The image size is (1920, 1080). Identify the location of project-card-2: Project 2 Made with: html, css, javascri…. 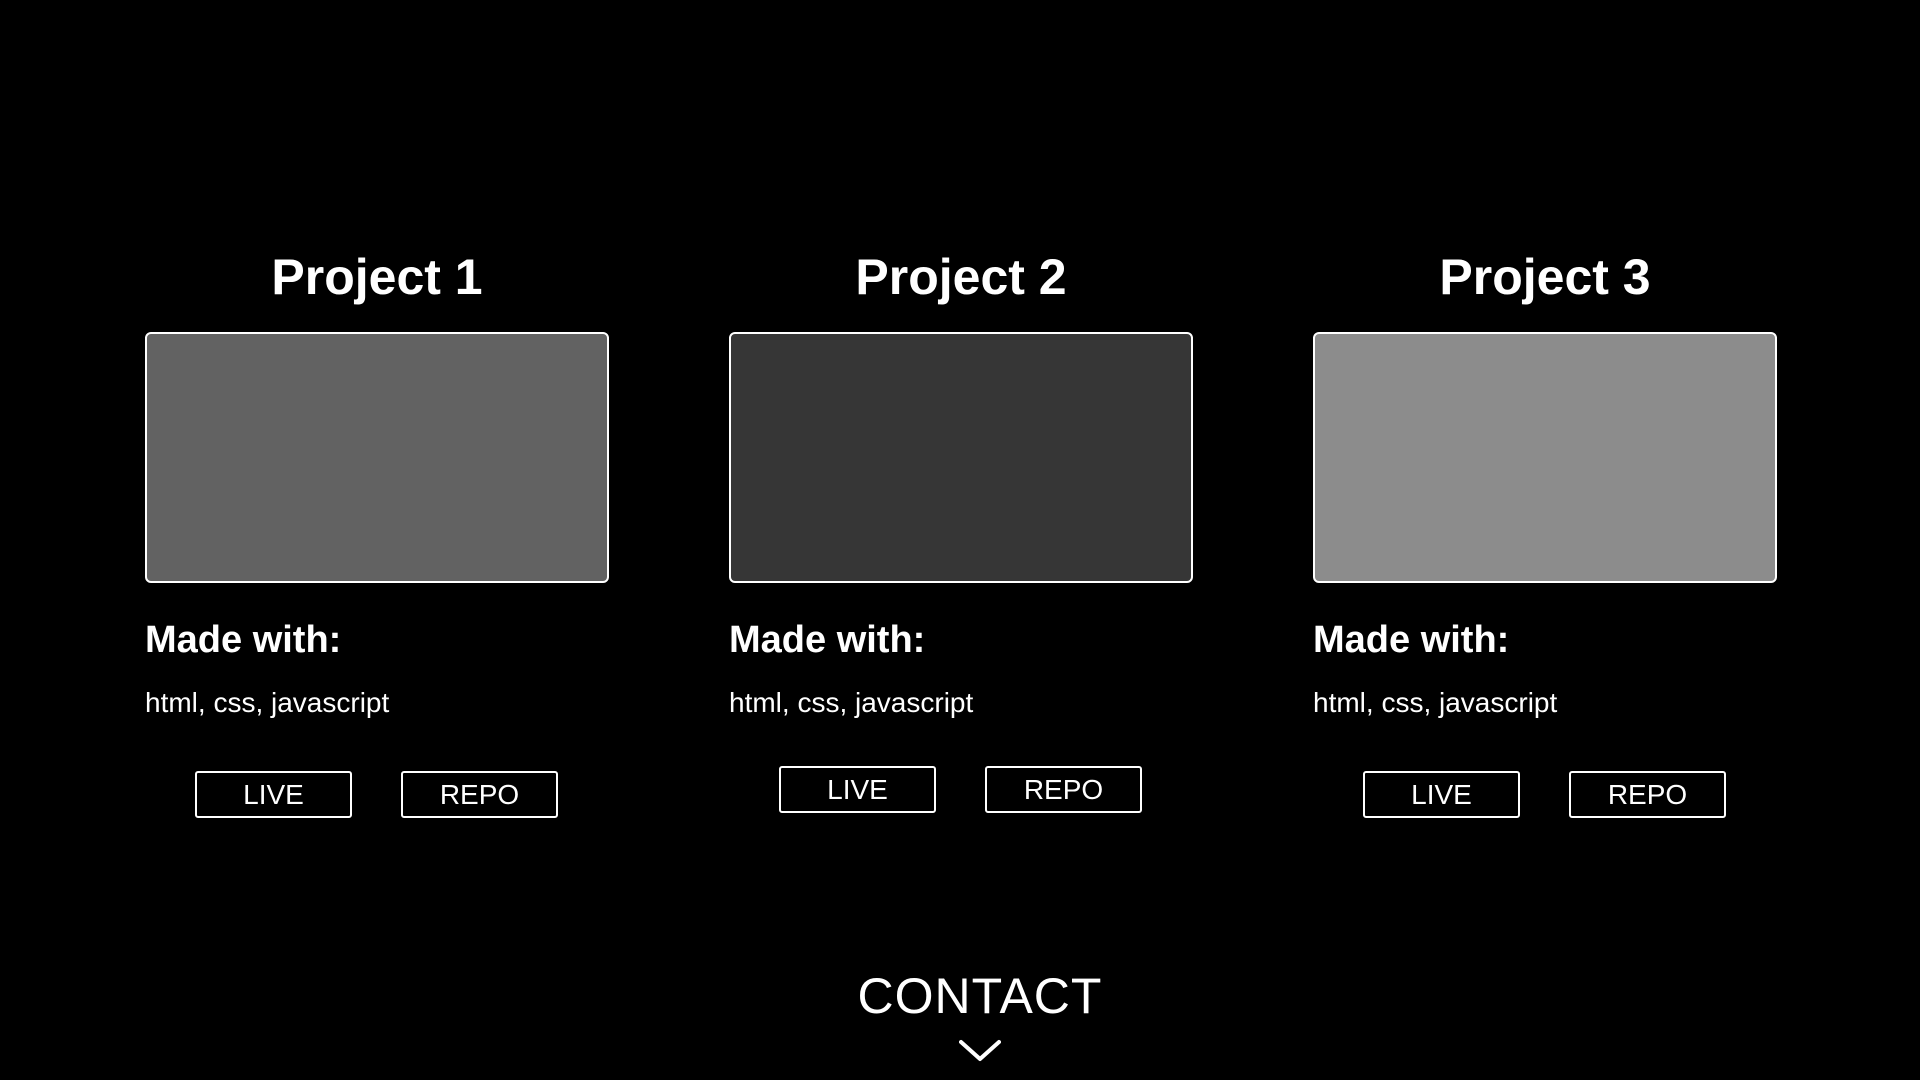
(961, 530).